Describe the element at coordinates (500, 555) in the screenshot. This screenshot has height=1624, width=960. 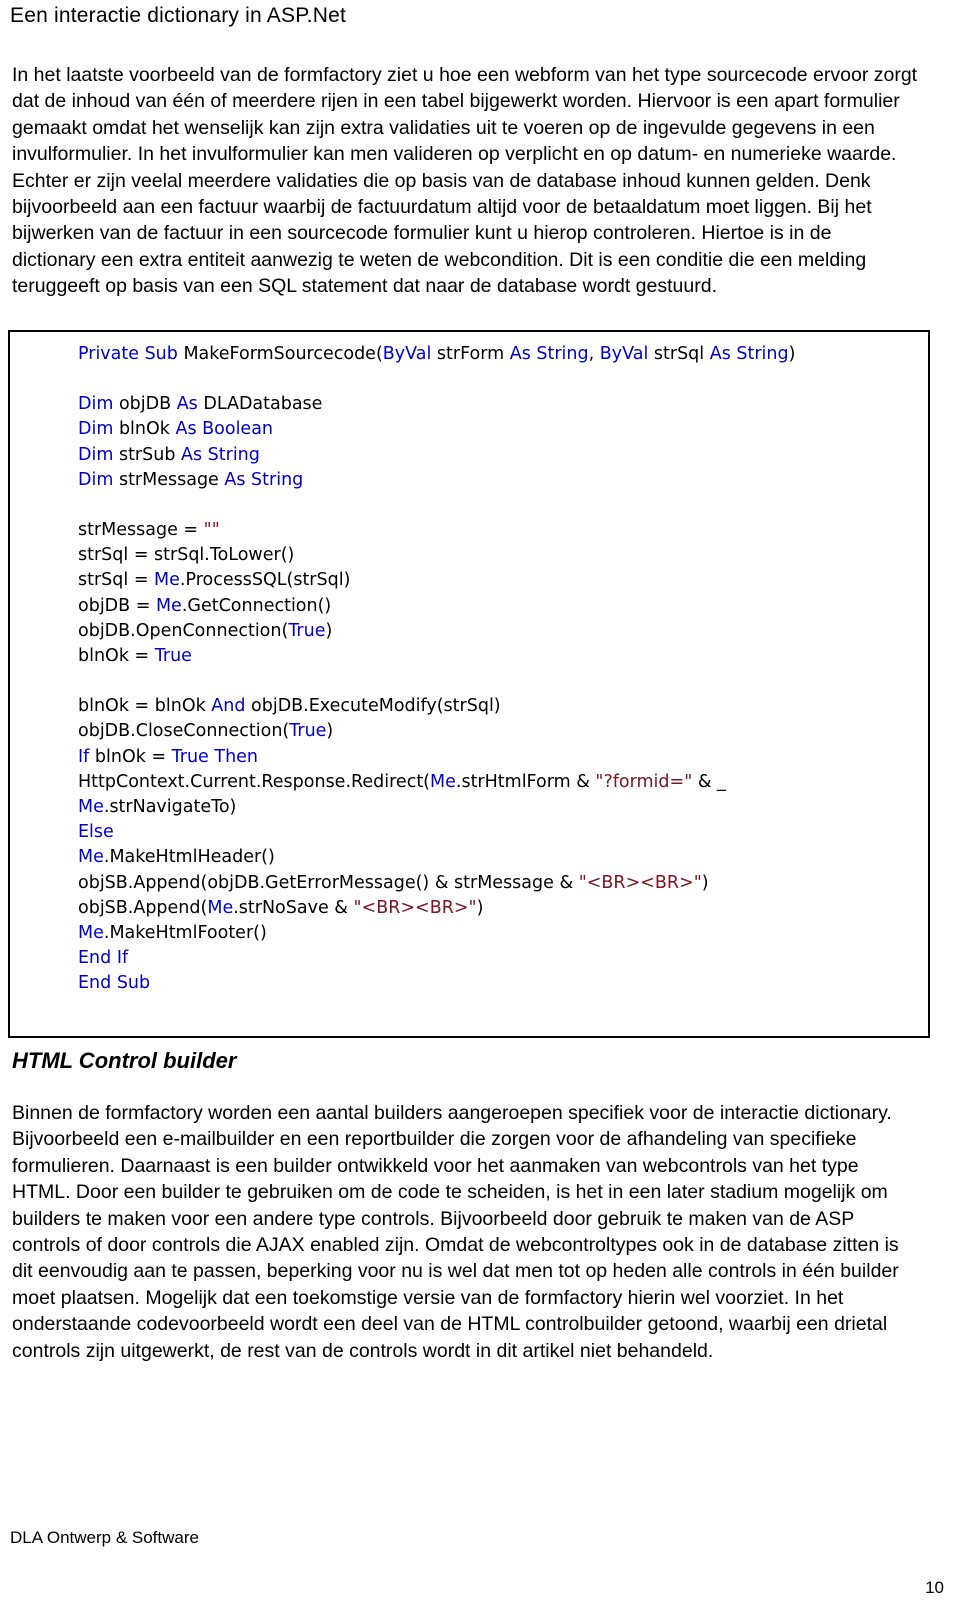
I see `code-line: strSql = strSql.ToLower()` at that location.